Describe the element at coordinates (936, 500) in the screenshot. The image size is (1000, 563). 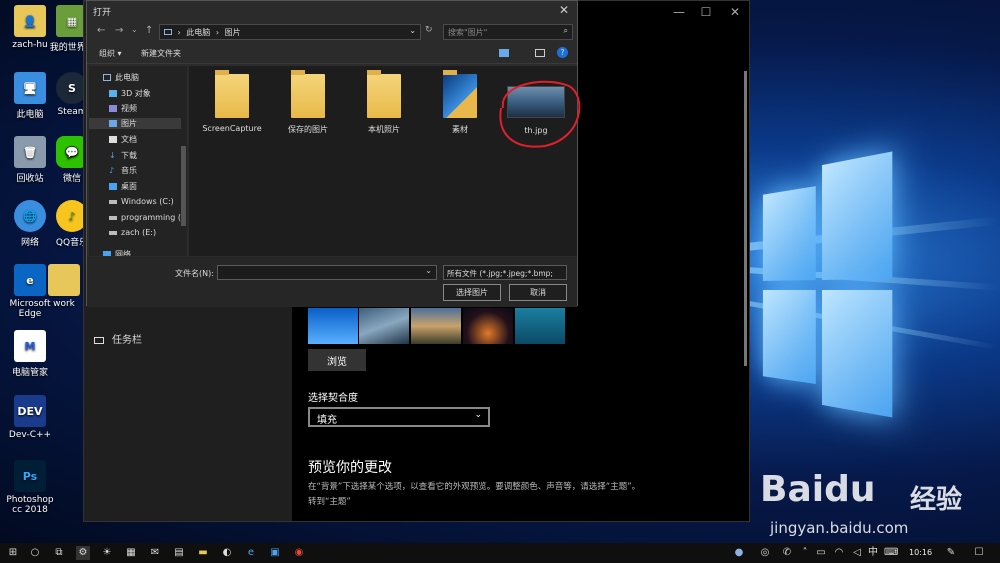
I see `watermark-product: 经验` at that location.